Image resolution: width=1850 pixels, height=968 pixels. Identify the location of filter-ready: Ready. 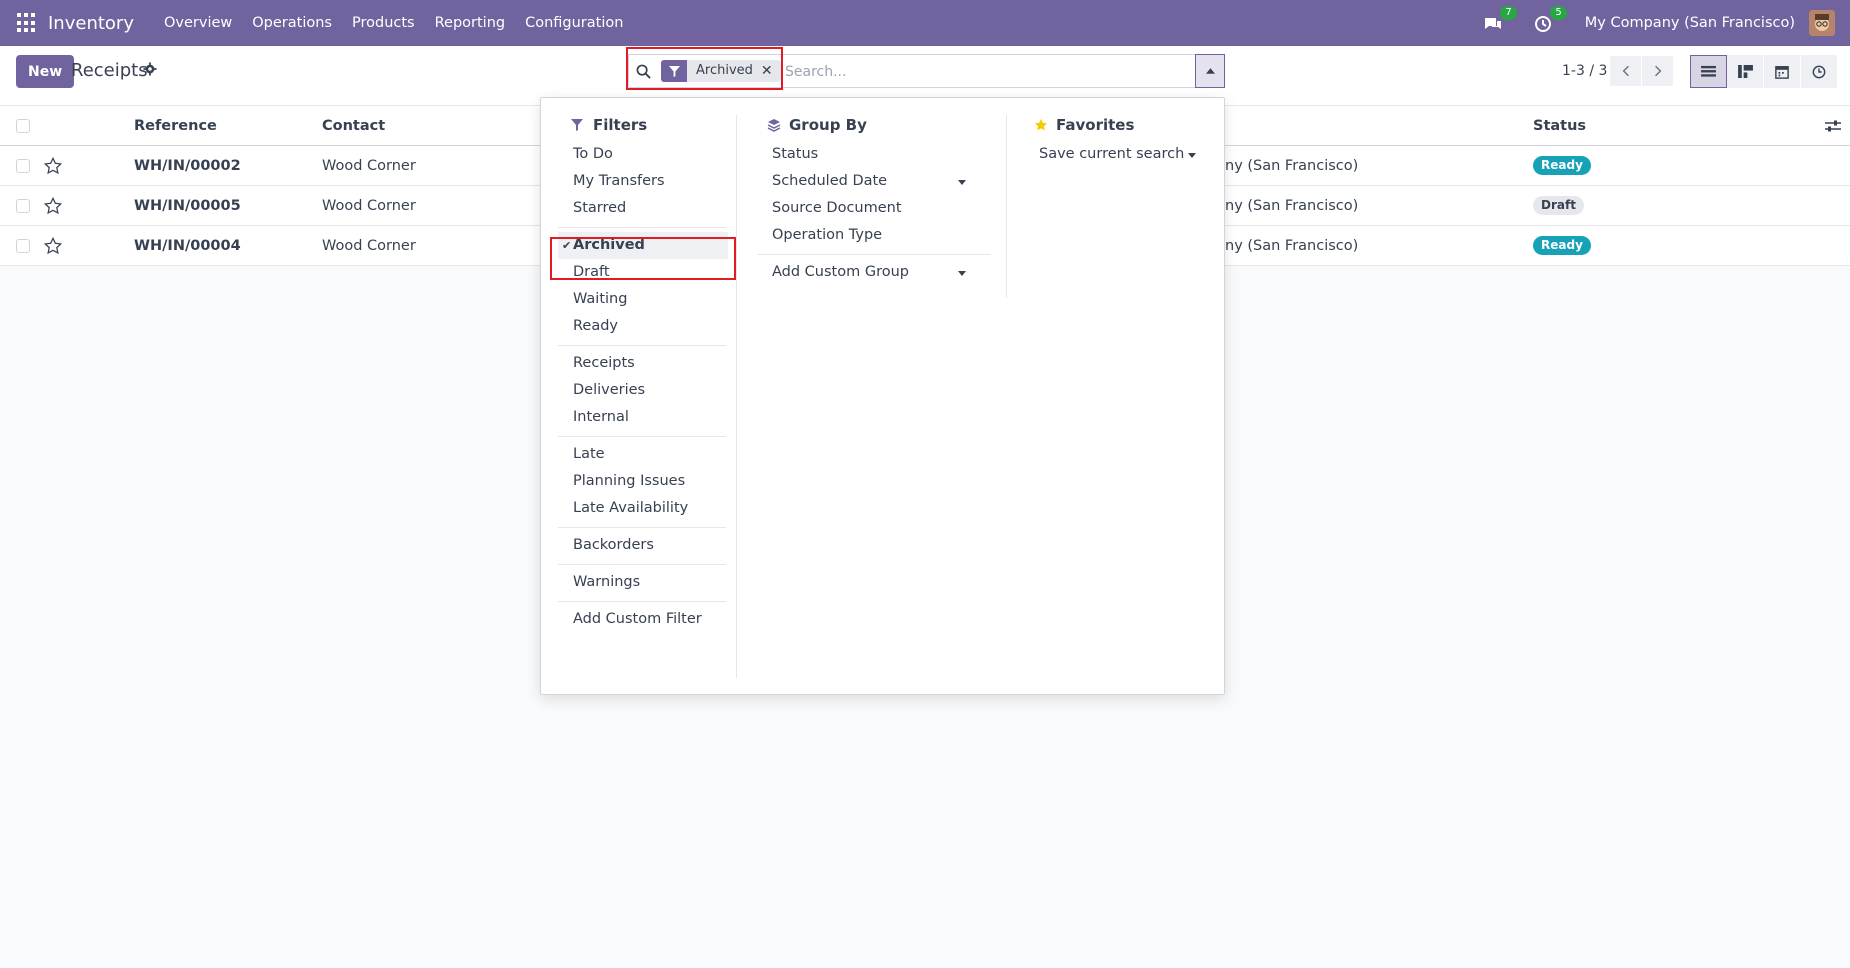
(643, 326).